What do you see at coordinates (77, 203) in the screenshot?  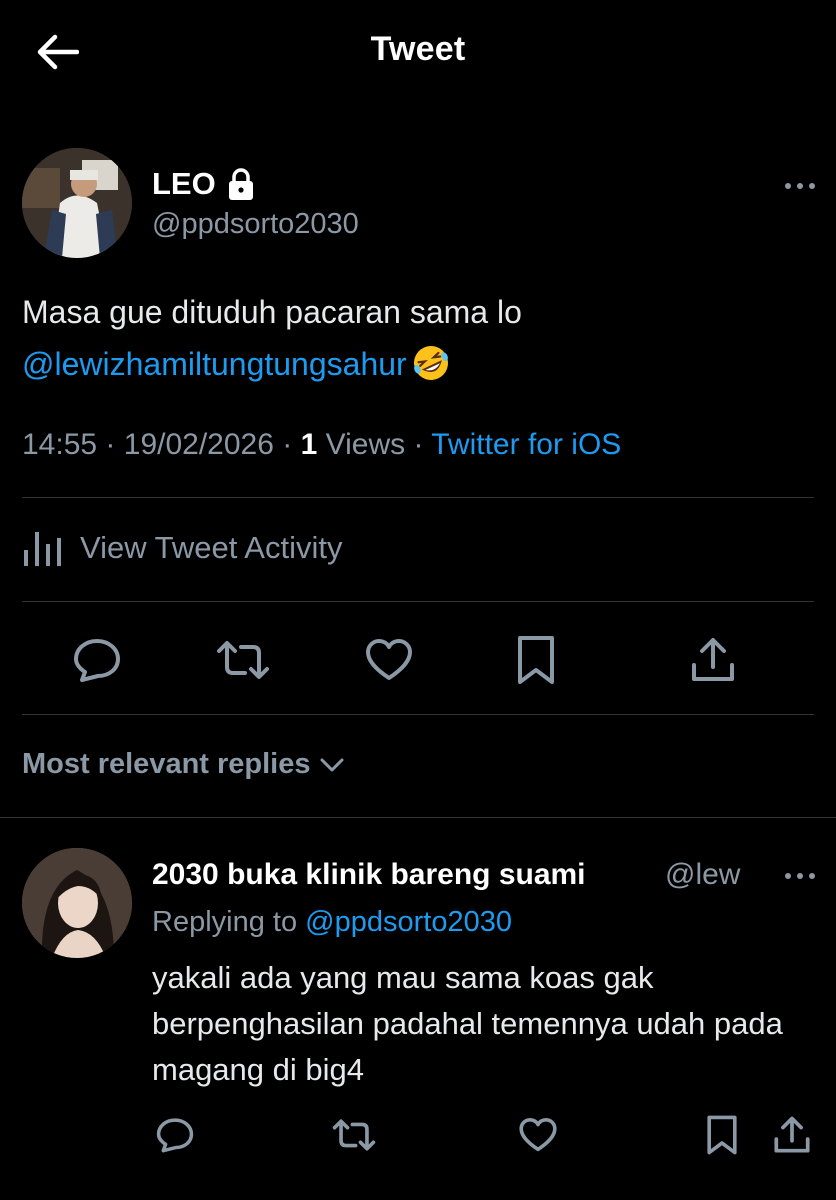 I see `author-avatar` at bounding box center [77, 203].